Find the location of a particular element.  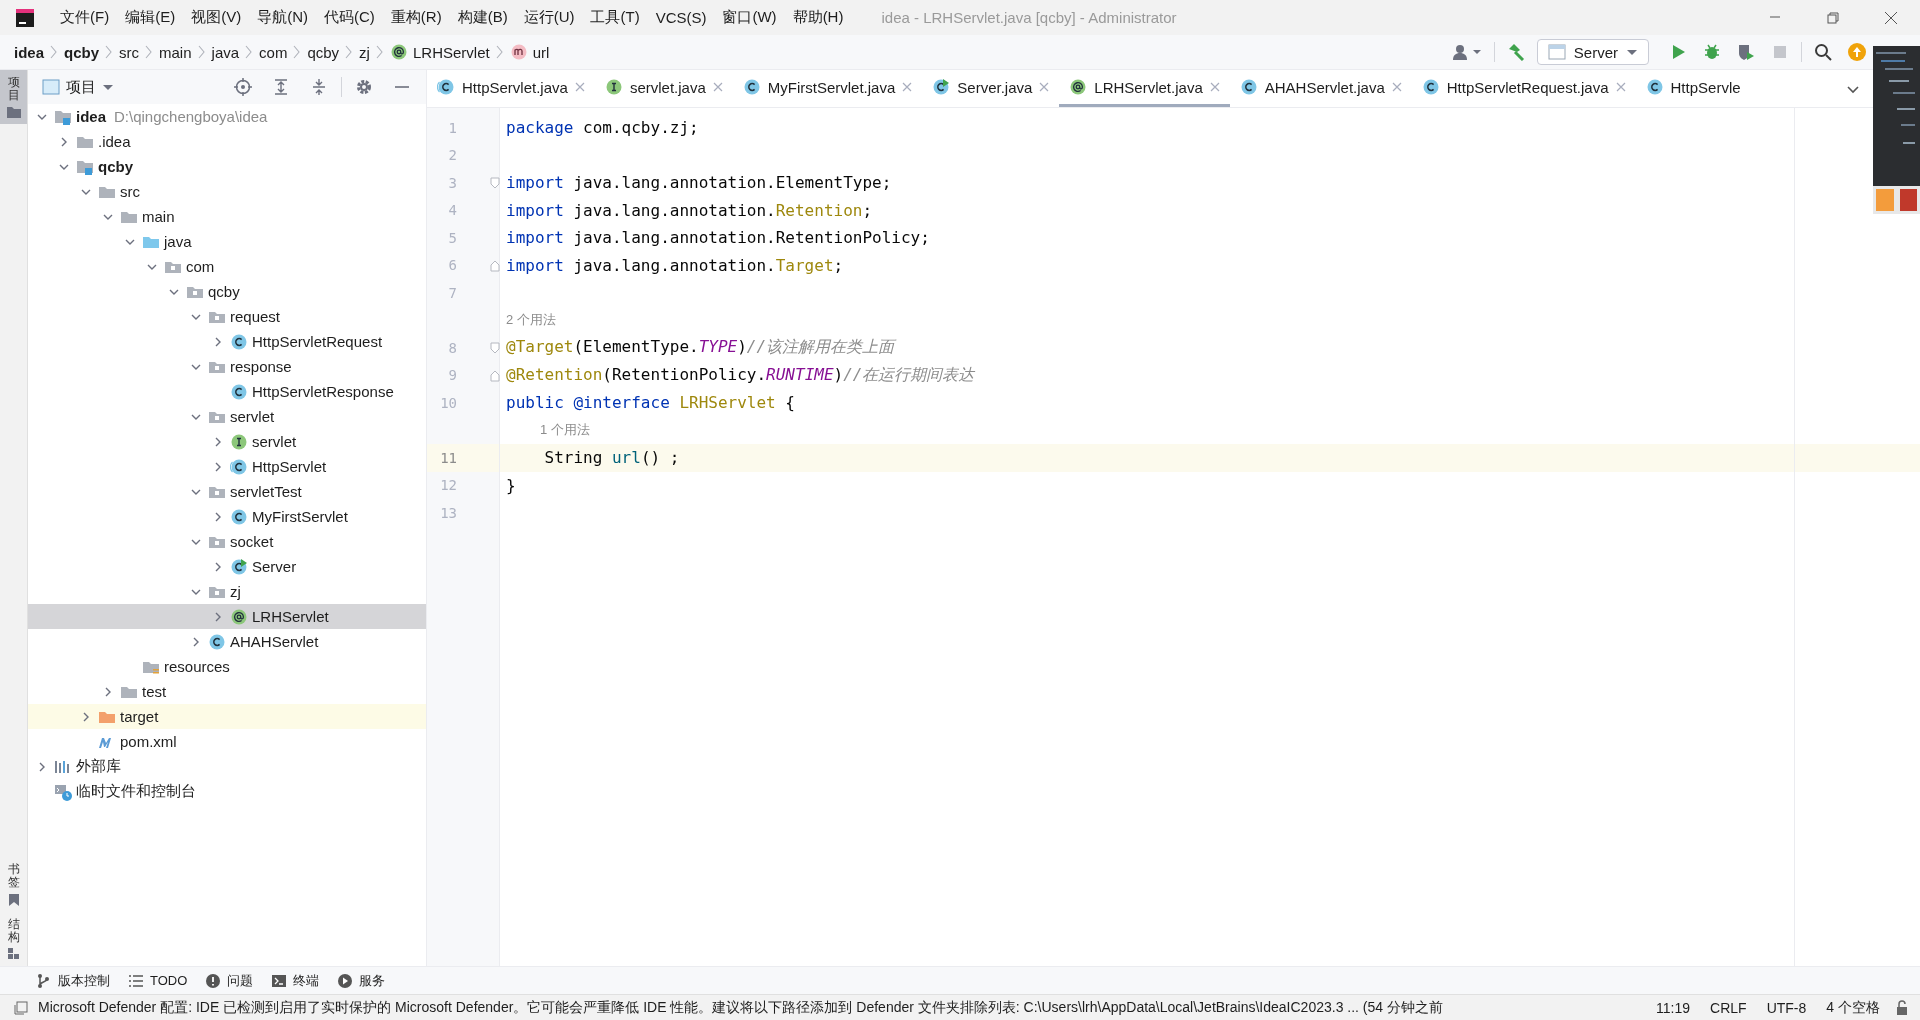

code-line: import java.lang.annotation.ElementType; is located at coordinates (699, 183).